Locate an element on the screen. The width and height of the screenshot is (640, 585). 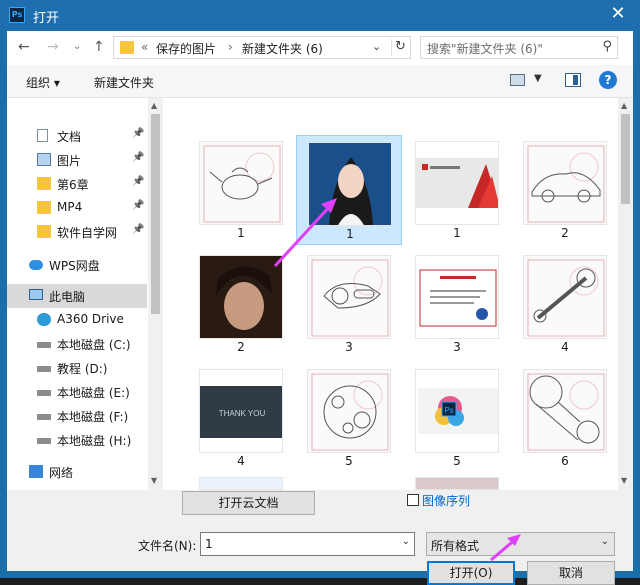
refresh-icon: ↻ is located at coordinates (400, 47).